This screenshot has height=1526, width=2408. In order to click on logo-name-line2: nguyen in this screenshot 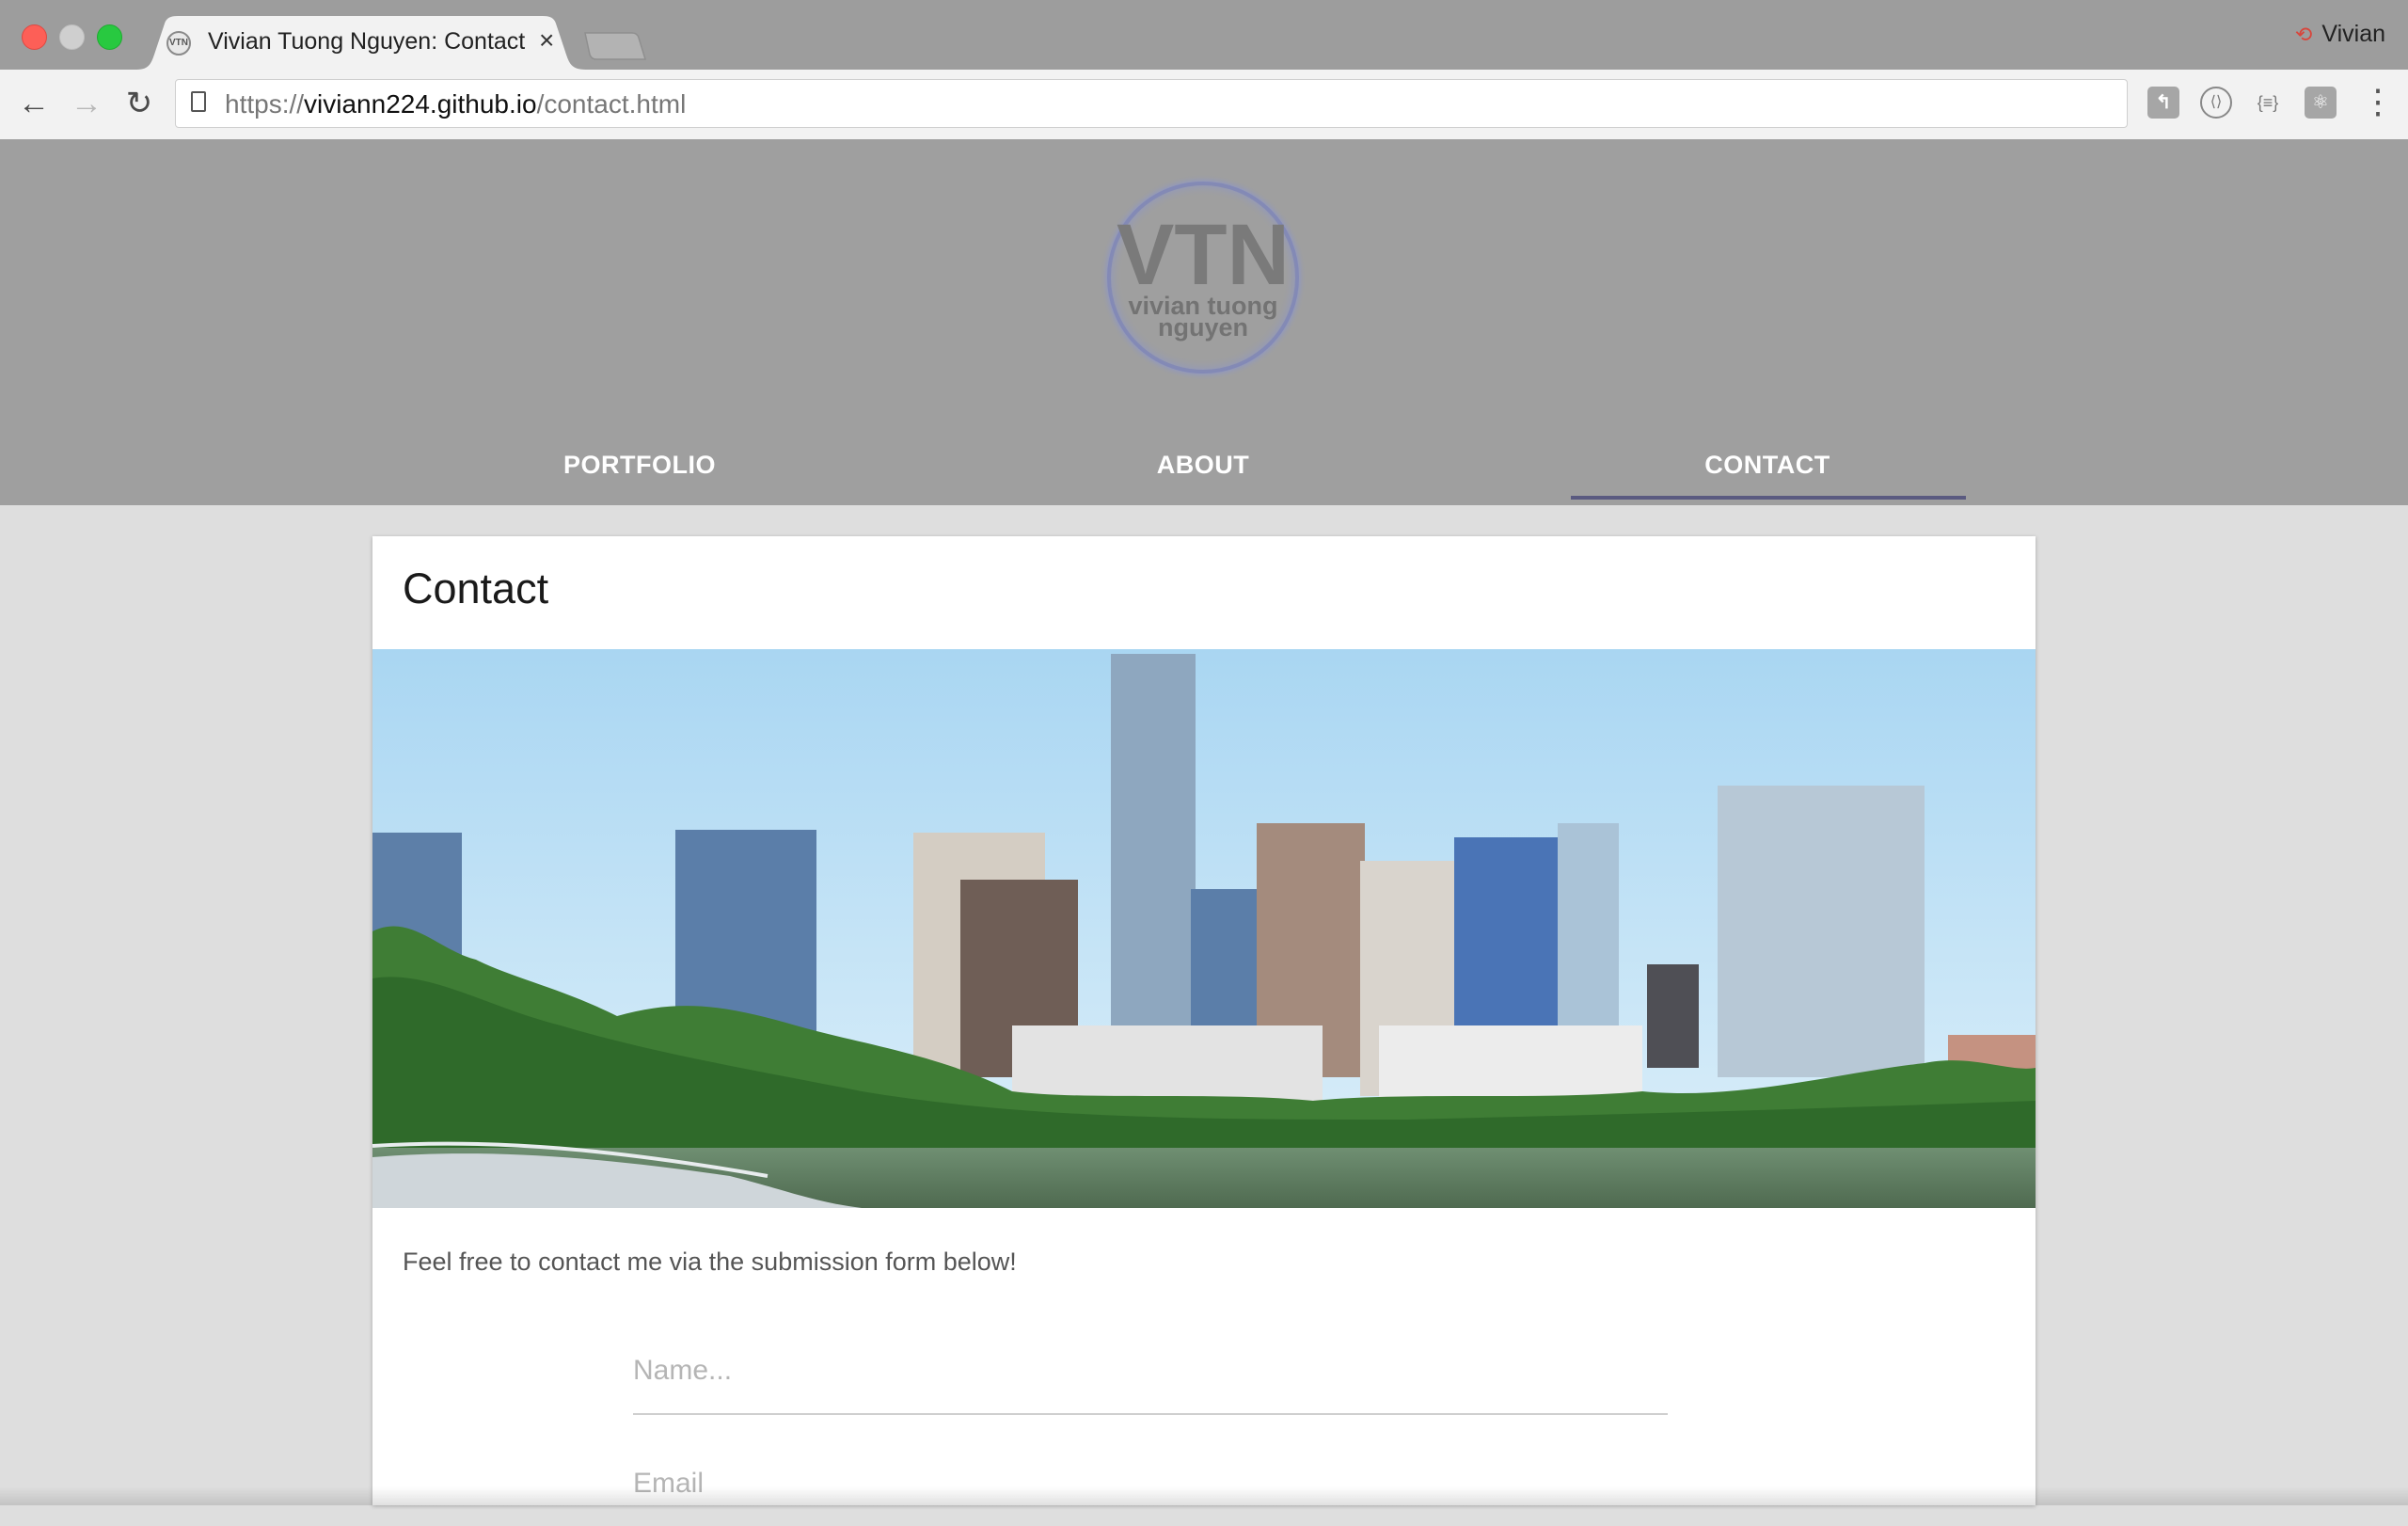, I will do `click(1203, 328)`.